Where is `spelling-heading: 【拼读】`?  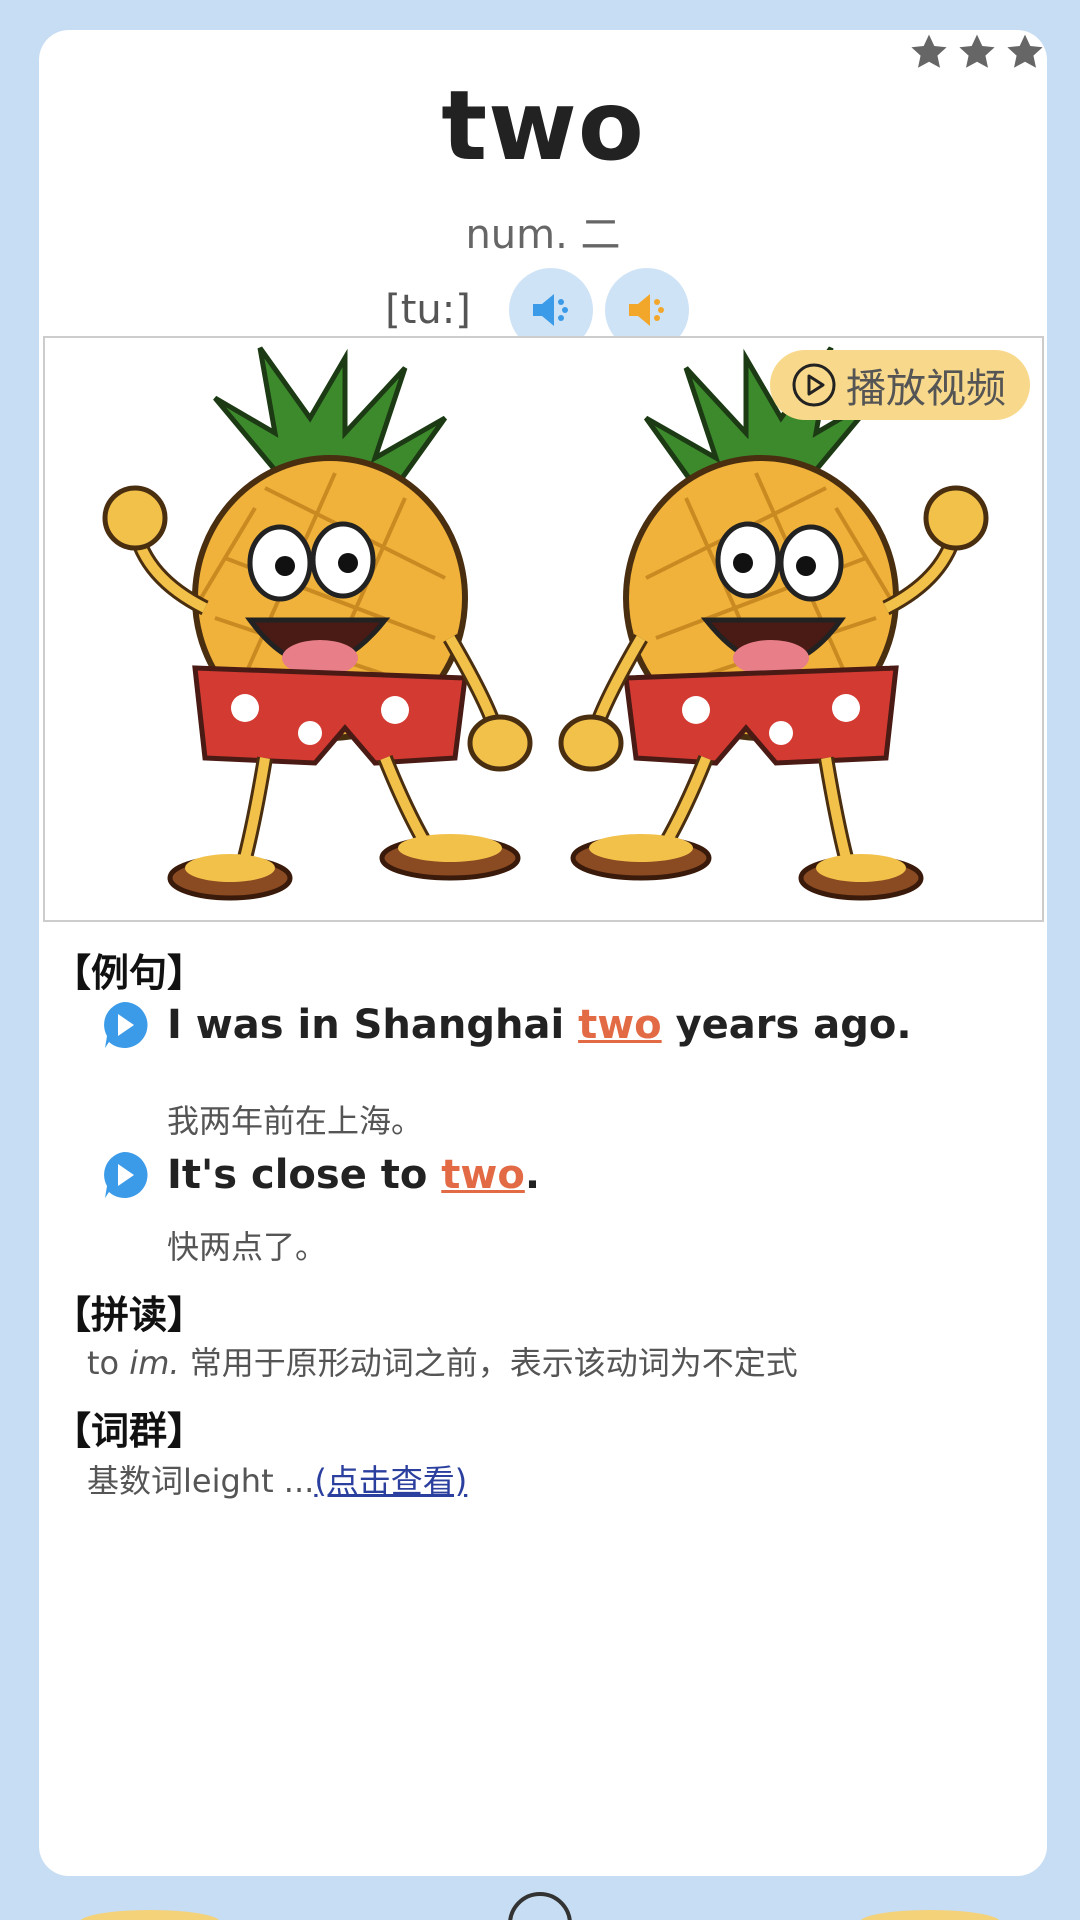
spelling-heading: 【拼读】 is located at coordinates (129, 1315).